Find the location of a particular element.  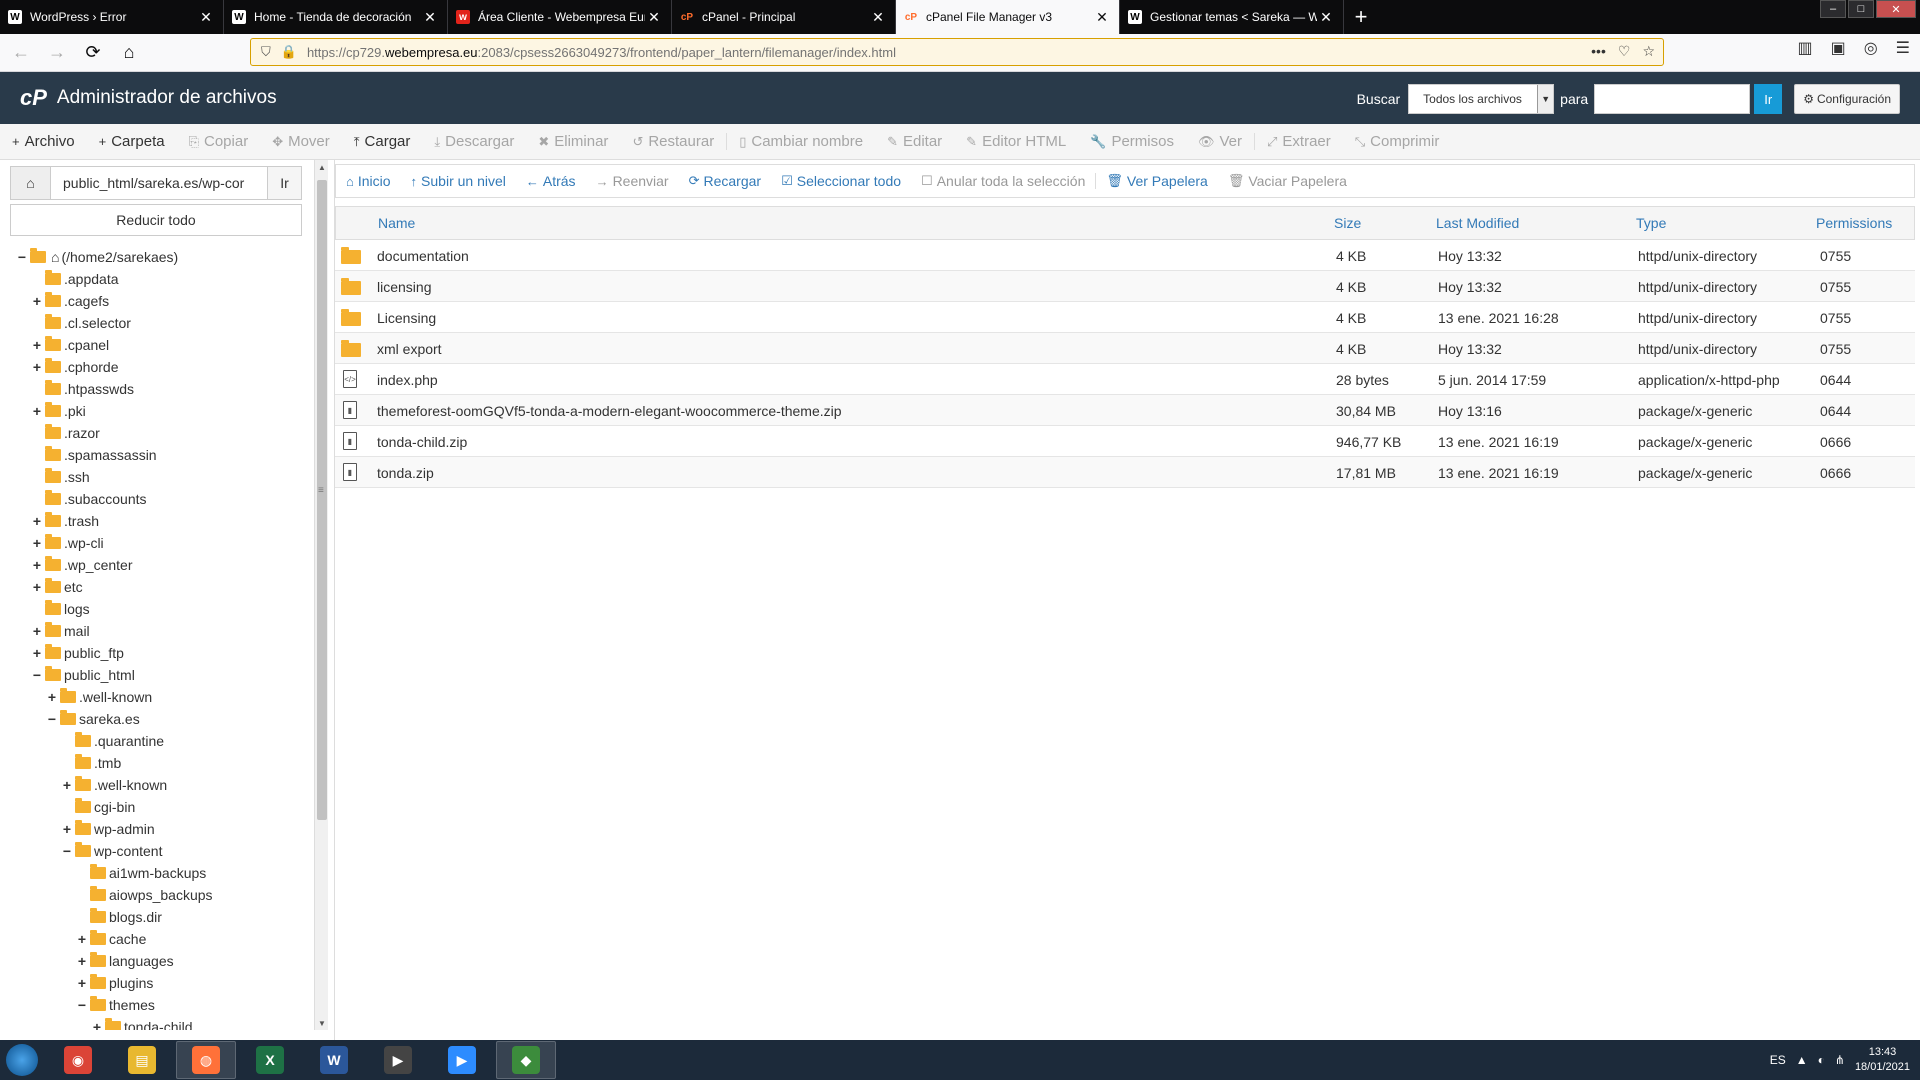

tree-scrollbar: ▲ ≡ ▼ is located at coordinates (321, 595).